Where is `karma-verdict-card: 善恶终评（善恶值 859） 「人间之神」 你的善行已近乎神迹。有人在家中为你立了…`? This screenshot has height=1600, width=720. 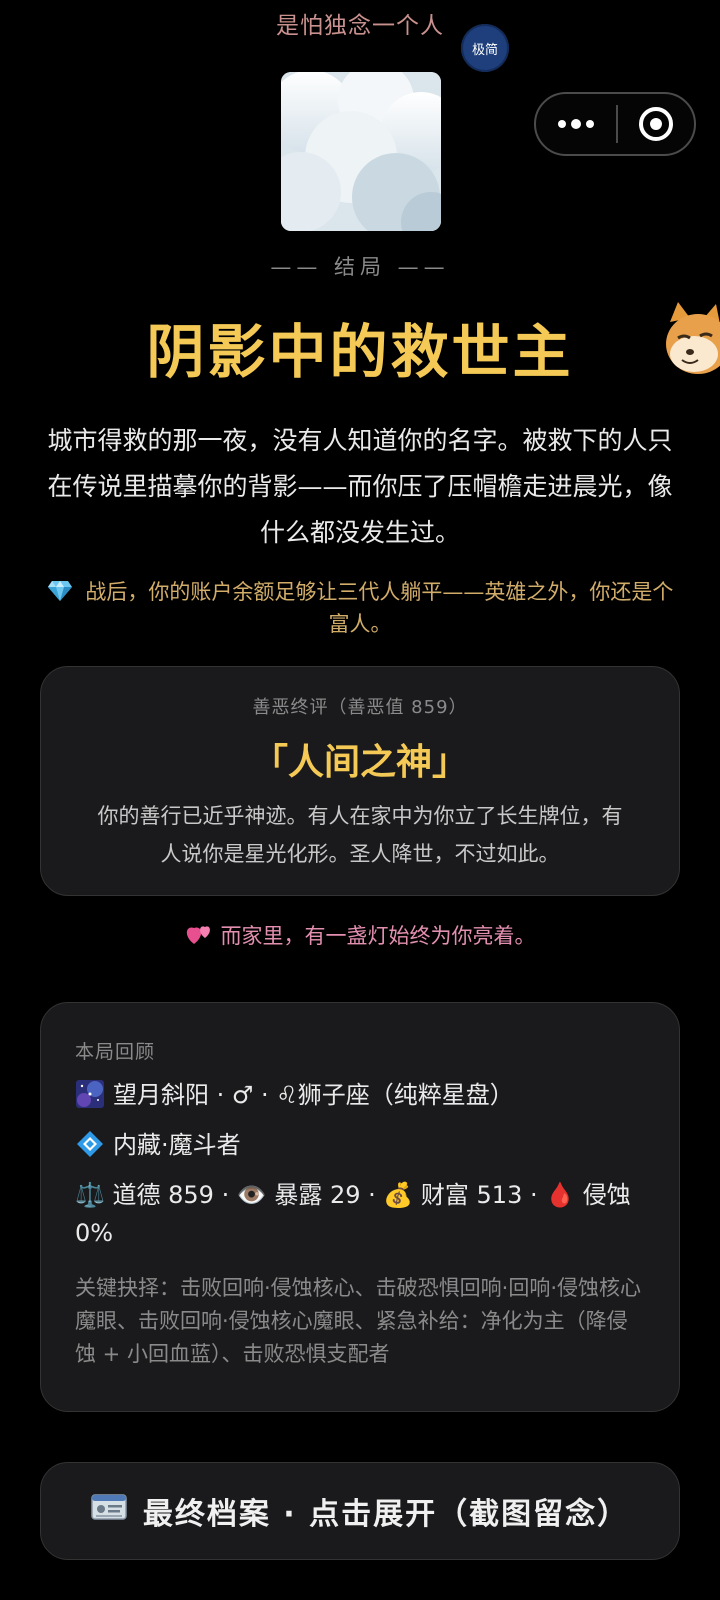 karma-verdict-card: 善恶终评（善恶值 859） 「人间之神」 你的善行已近乎神迹。有人在家中为你立了… is located at coordinates (360, 781).